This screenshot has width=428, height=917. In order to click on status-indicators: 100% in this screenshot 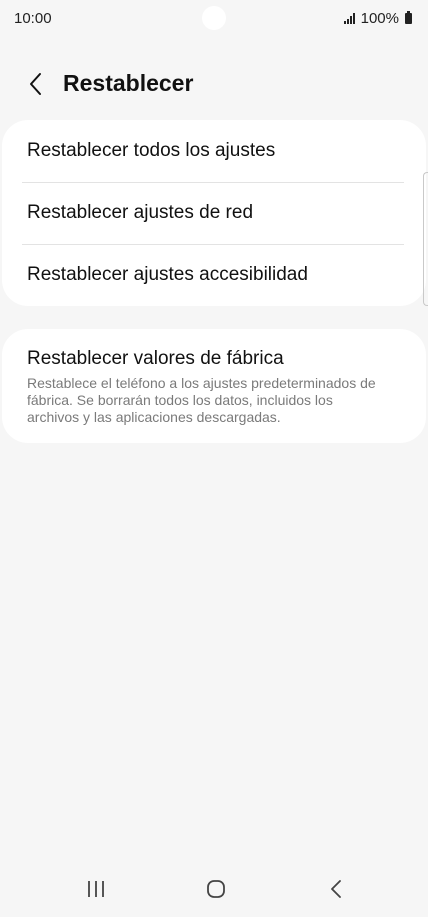, I will do `click(377, 18)`.